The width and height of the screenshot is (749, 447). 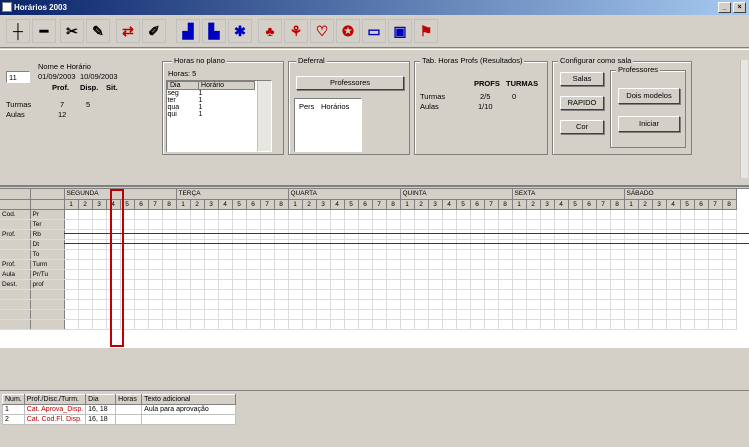 What do you see at coordinates (188, 31) in the screenshot?
I see `chart-icon: ▟` at bounding box center [188, 31].